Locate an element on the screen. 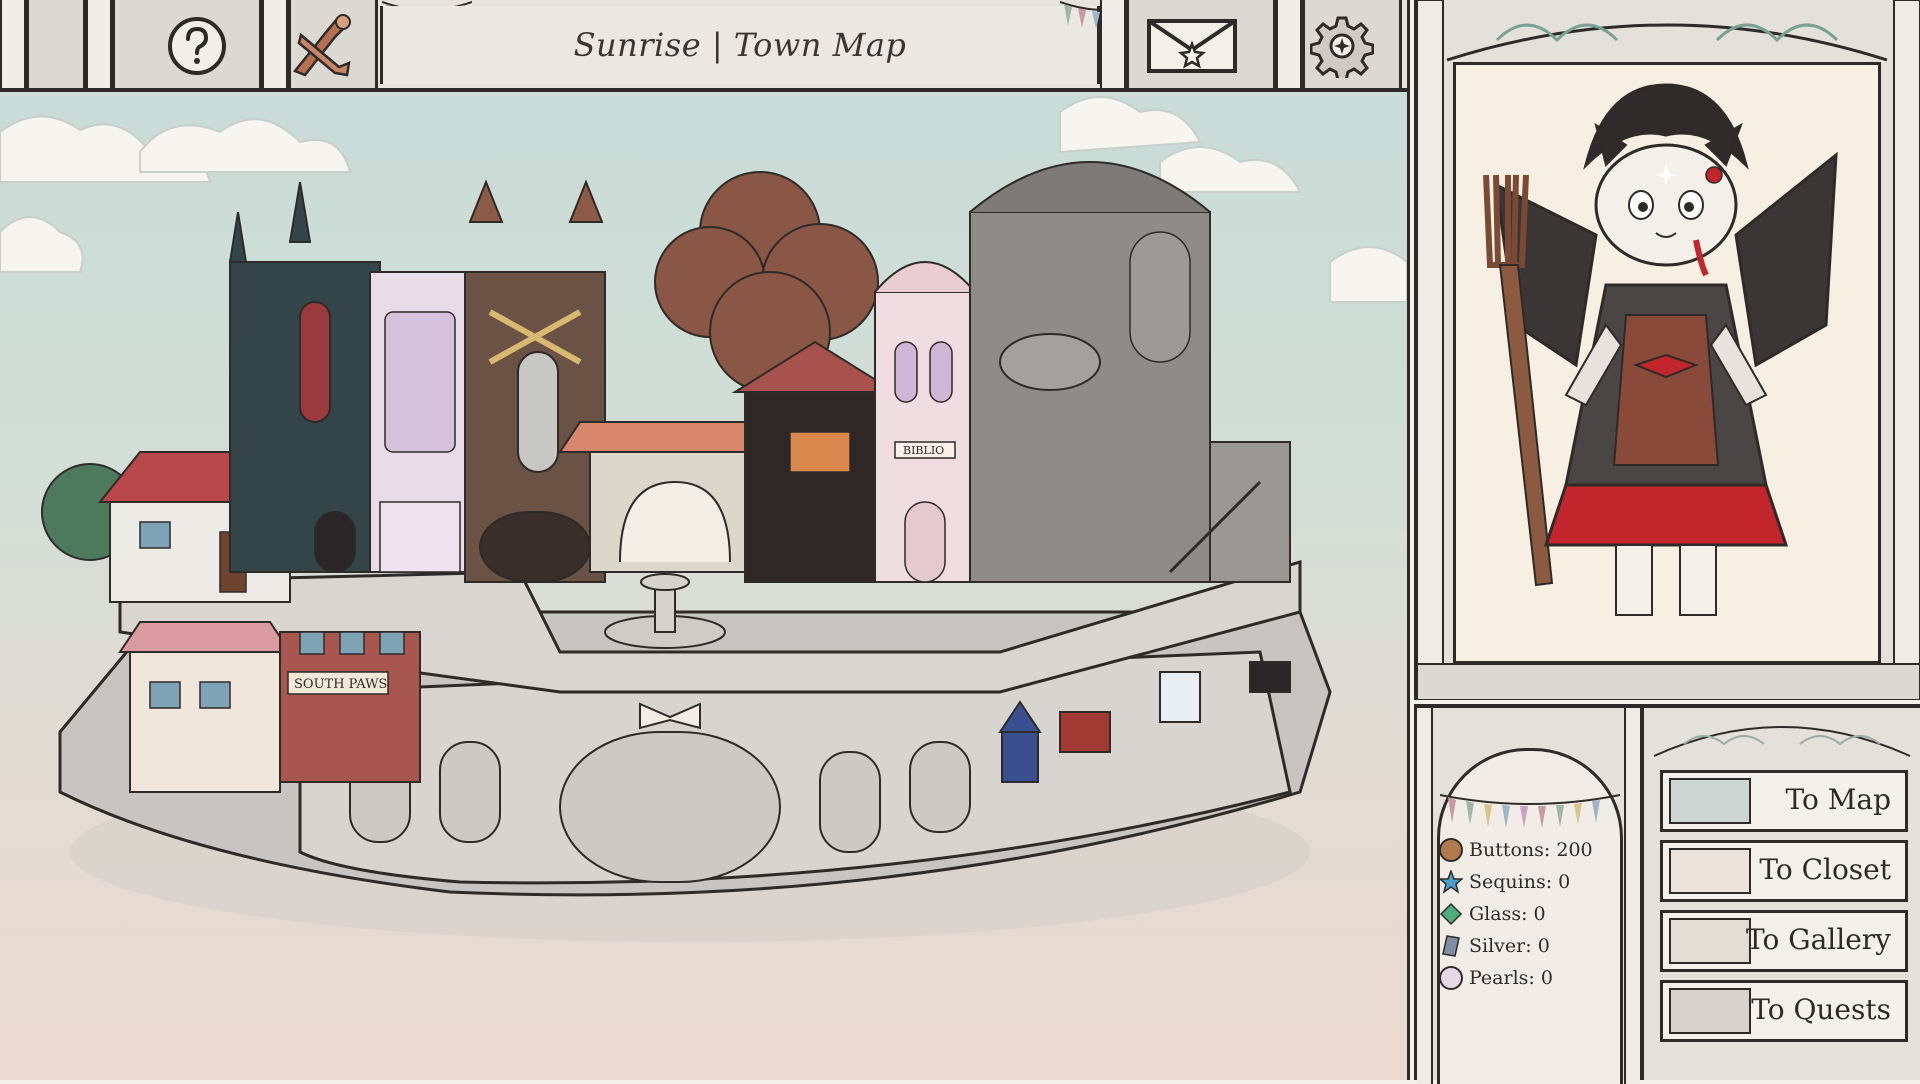 Image resolution: width=1920 pixels, height=1084 pixels. settings-button is located at coordinates (1342, 46).